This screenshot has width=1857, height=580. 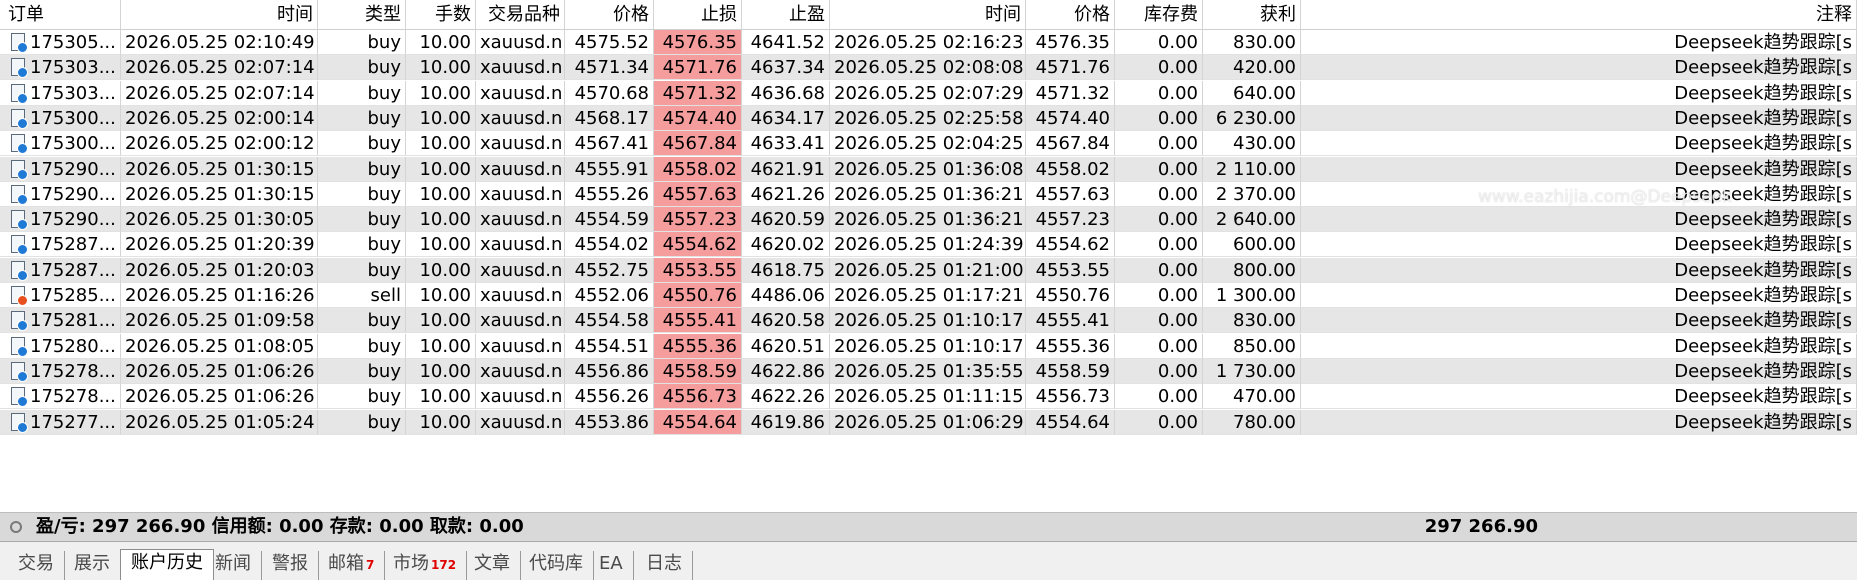 I want to click on tab-3: 新闻, so click(x=233, y=565).